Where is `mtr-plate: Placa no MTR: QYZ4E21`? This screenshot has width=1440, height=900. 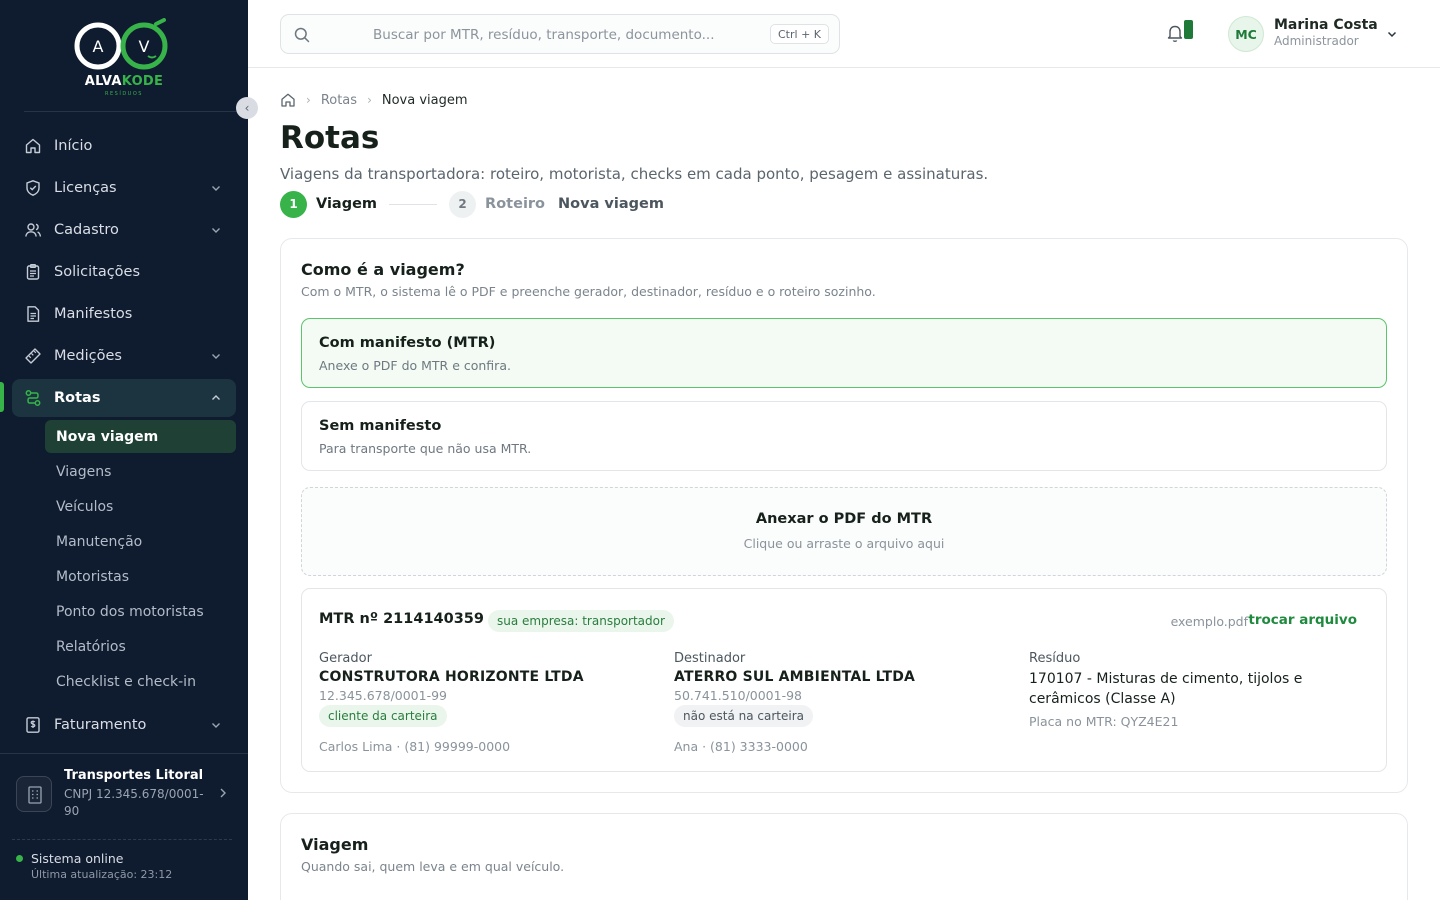 mtr-plate: Placa no MTR: QYZ4E21 is located at coordinates (1104, 721).